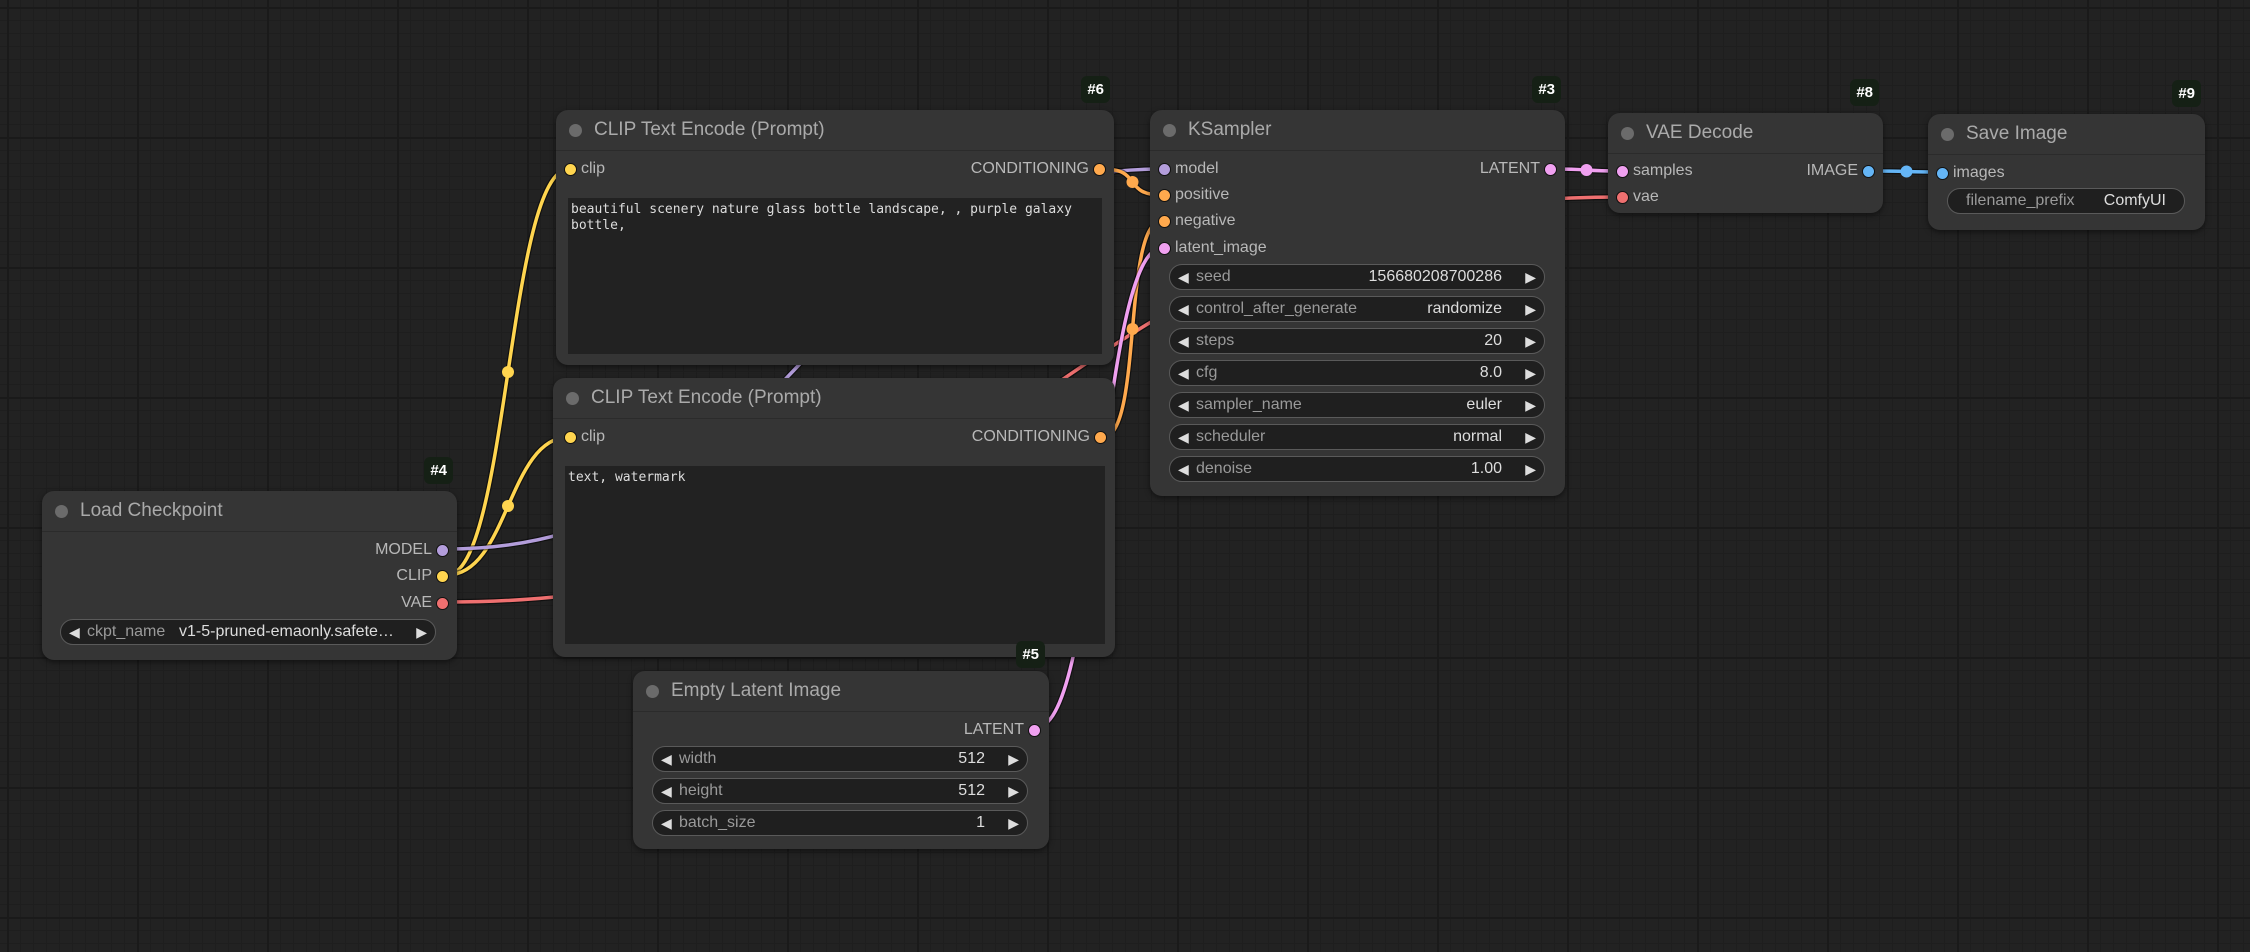 This screenshot has width=2250, height=952. I want to click on widget-sampler-name: ◀ sampler_name euler ▶, so click(1357, 405).